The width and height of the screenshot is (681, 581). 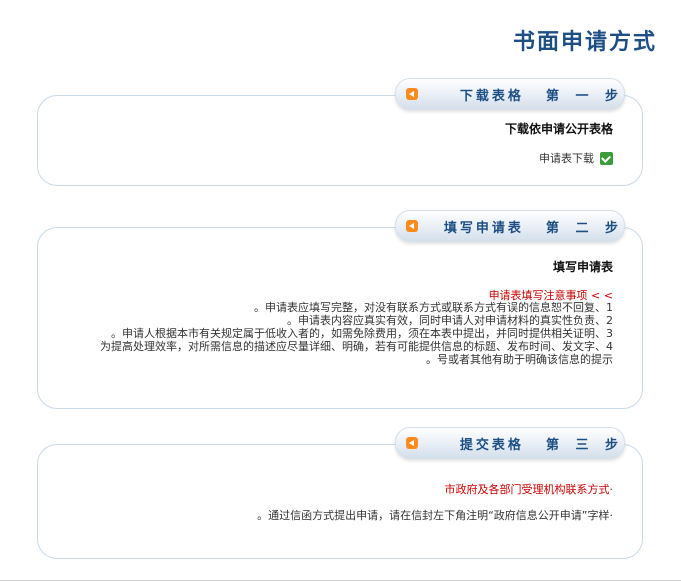 I want to click on step2-name: 填写申请表, so click(x=483, y=228).